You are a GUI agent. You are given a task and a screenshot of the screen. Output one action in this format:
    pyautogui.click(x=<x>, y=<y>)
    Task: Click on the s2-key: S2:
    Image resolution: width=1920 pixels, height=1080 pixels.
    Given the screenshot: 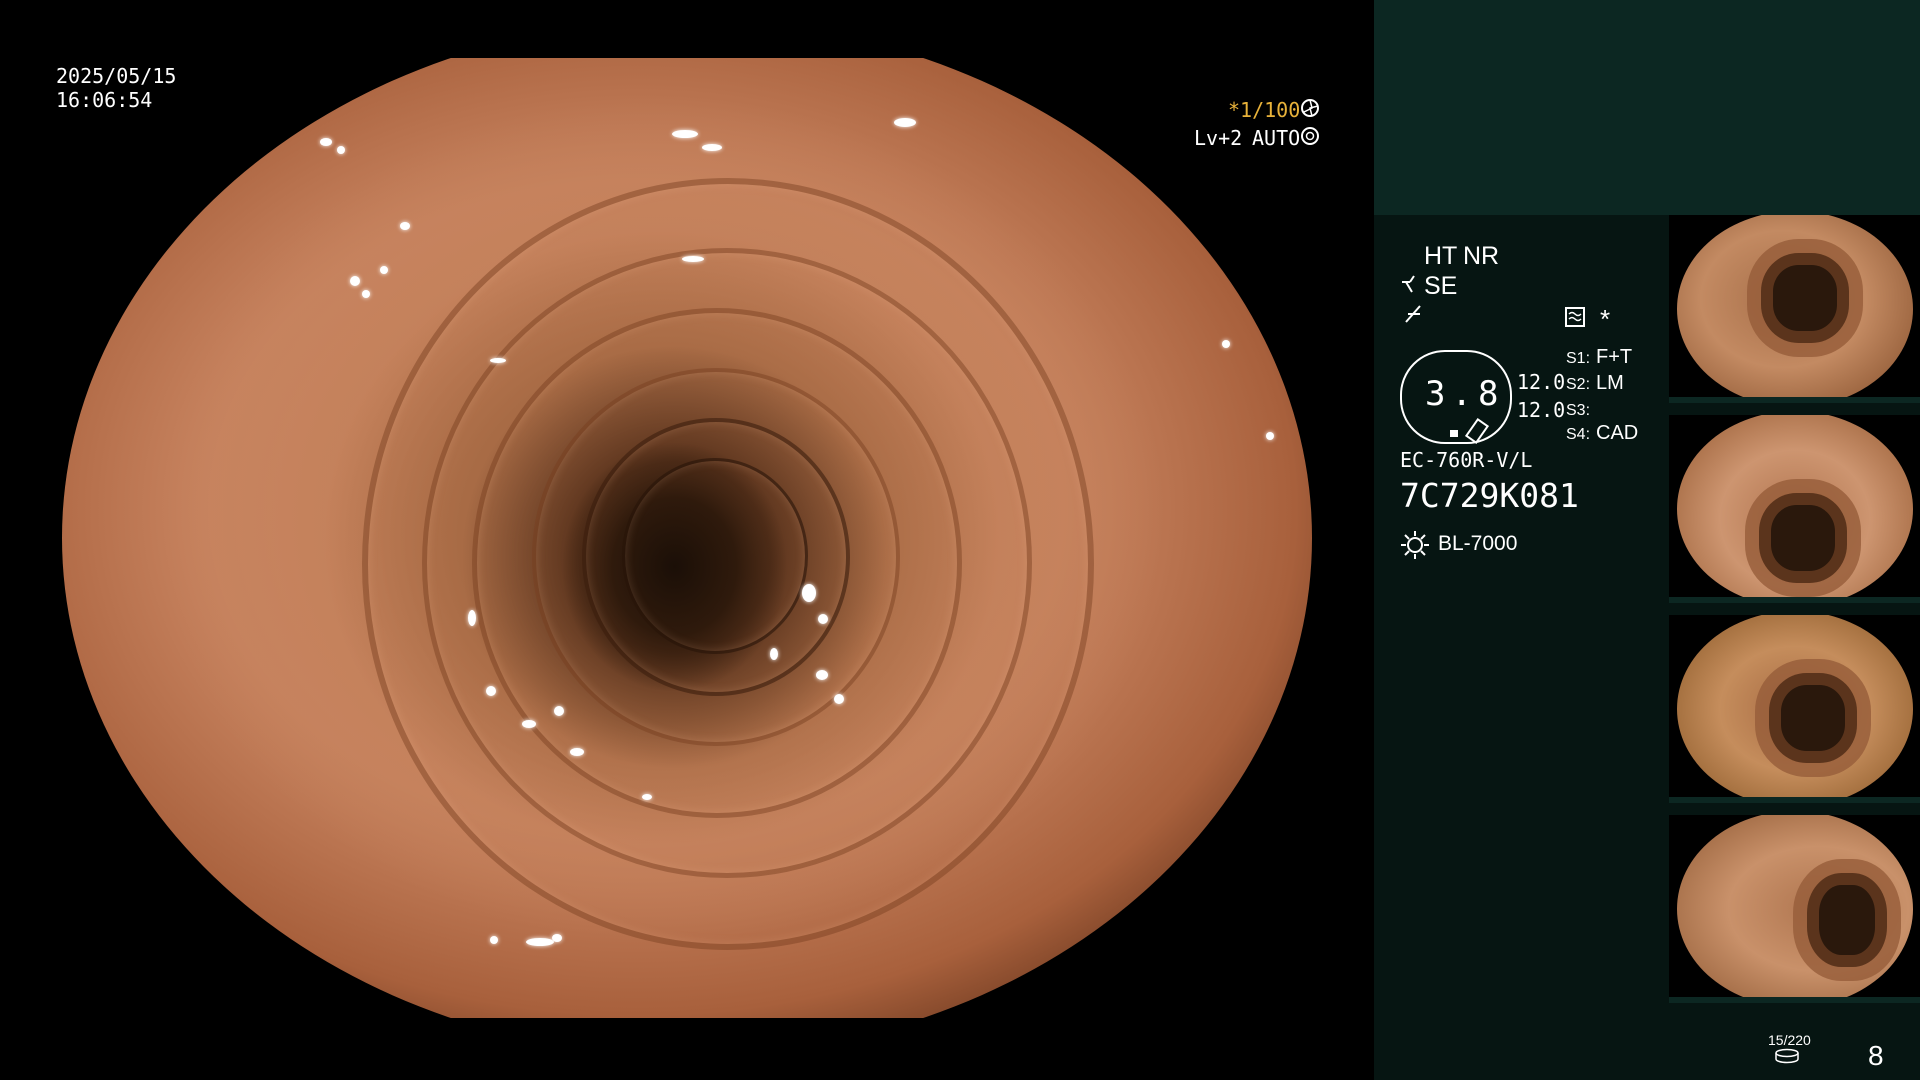 What is the action you would take?
    pyautogui.click(x=1578, y=384)
    